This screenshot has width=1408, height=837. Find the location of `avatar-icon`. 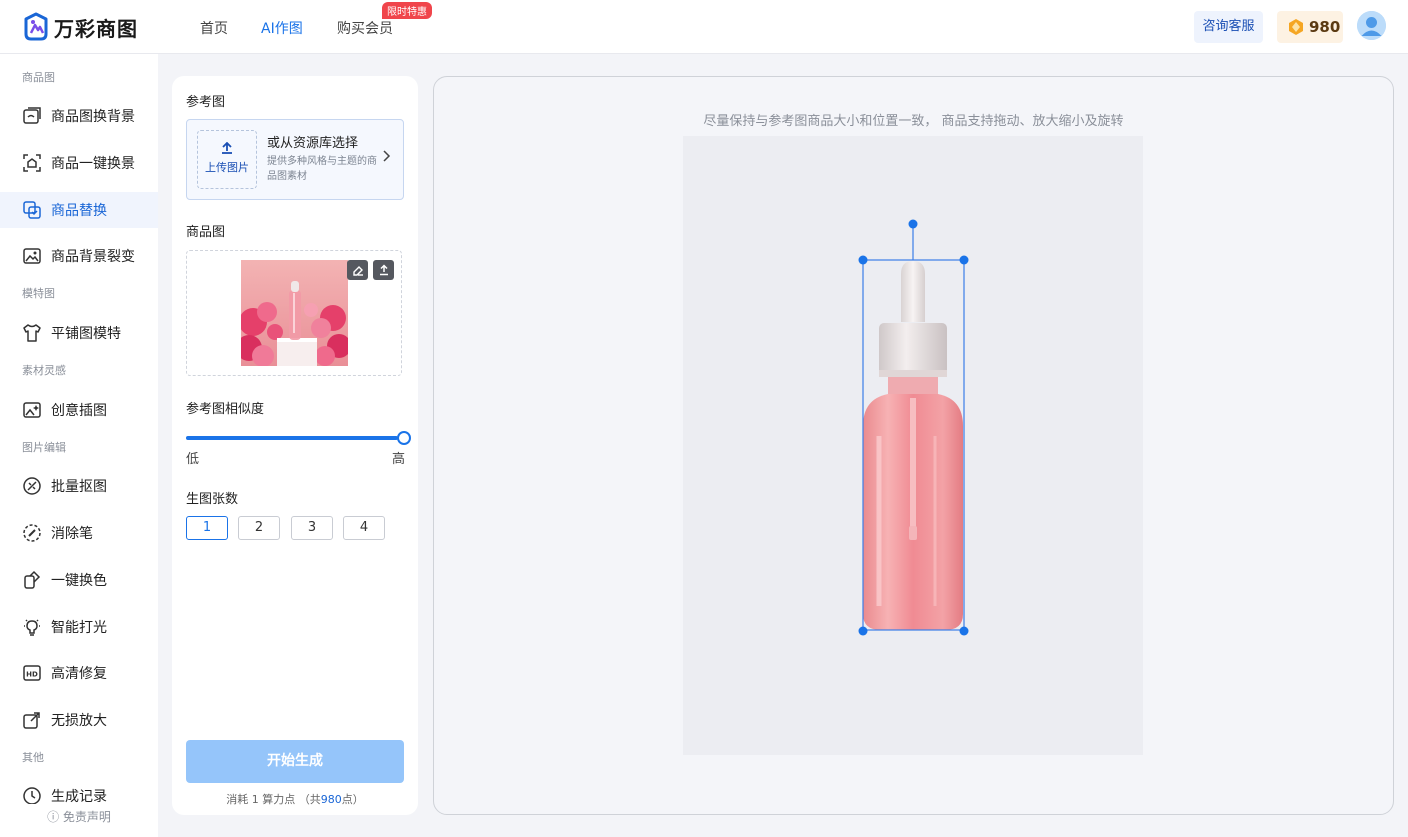

avatar-icon is located at coordinates (1371, 25).